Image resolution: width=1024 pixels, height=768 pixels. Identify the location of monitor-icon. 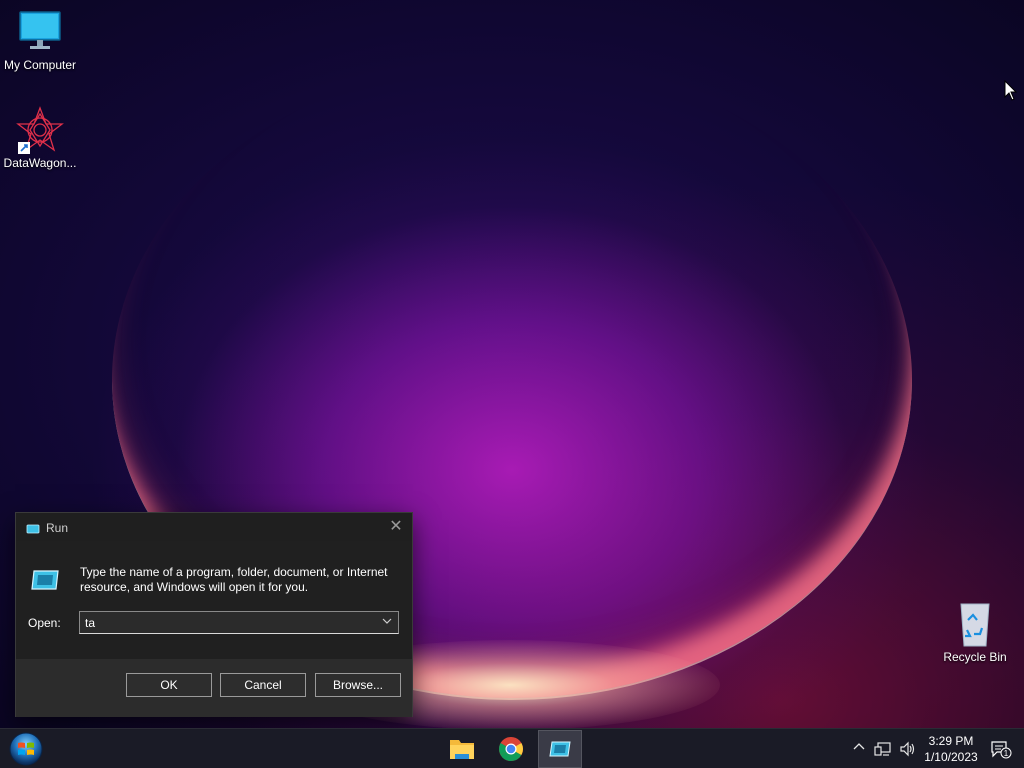
(40, 32).